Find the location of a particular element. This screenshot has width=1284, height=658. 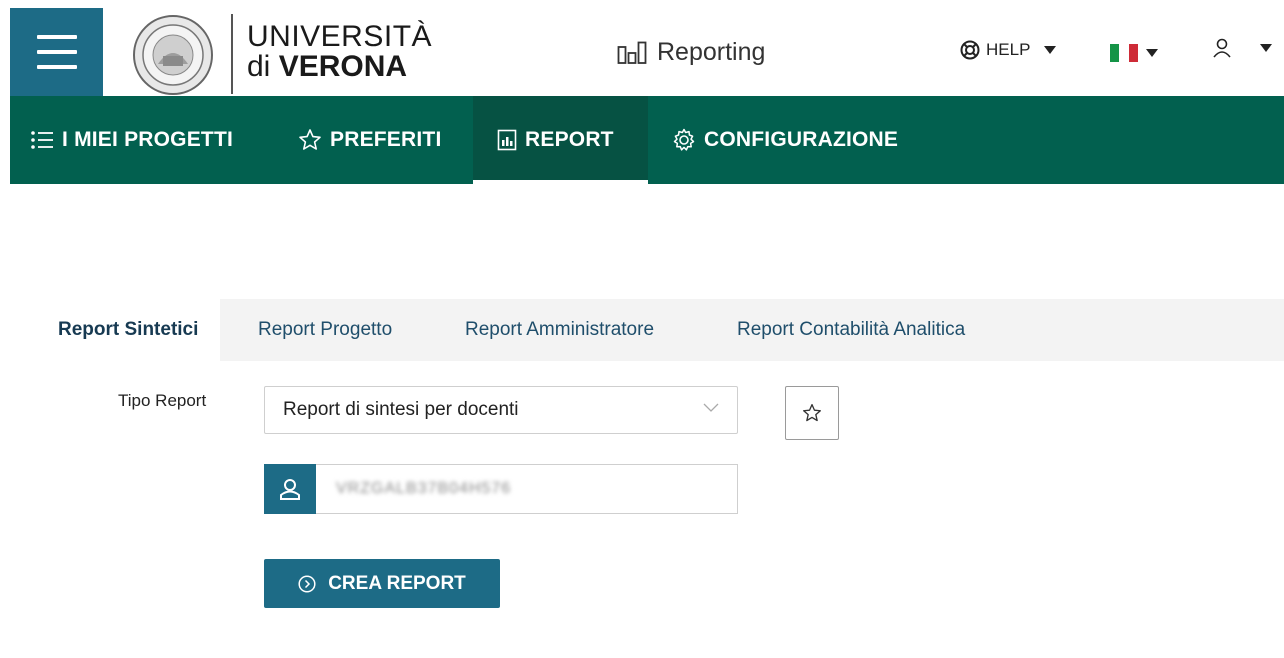

nav-item-preferiti: PREFERITI is located at coordinates (369, 140).